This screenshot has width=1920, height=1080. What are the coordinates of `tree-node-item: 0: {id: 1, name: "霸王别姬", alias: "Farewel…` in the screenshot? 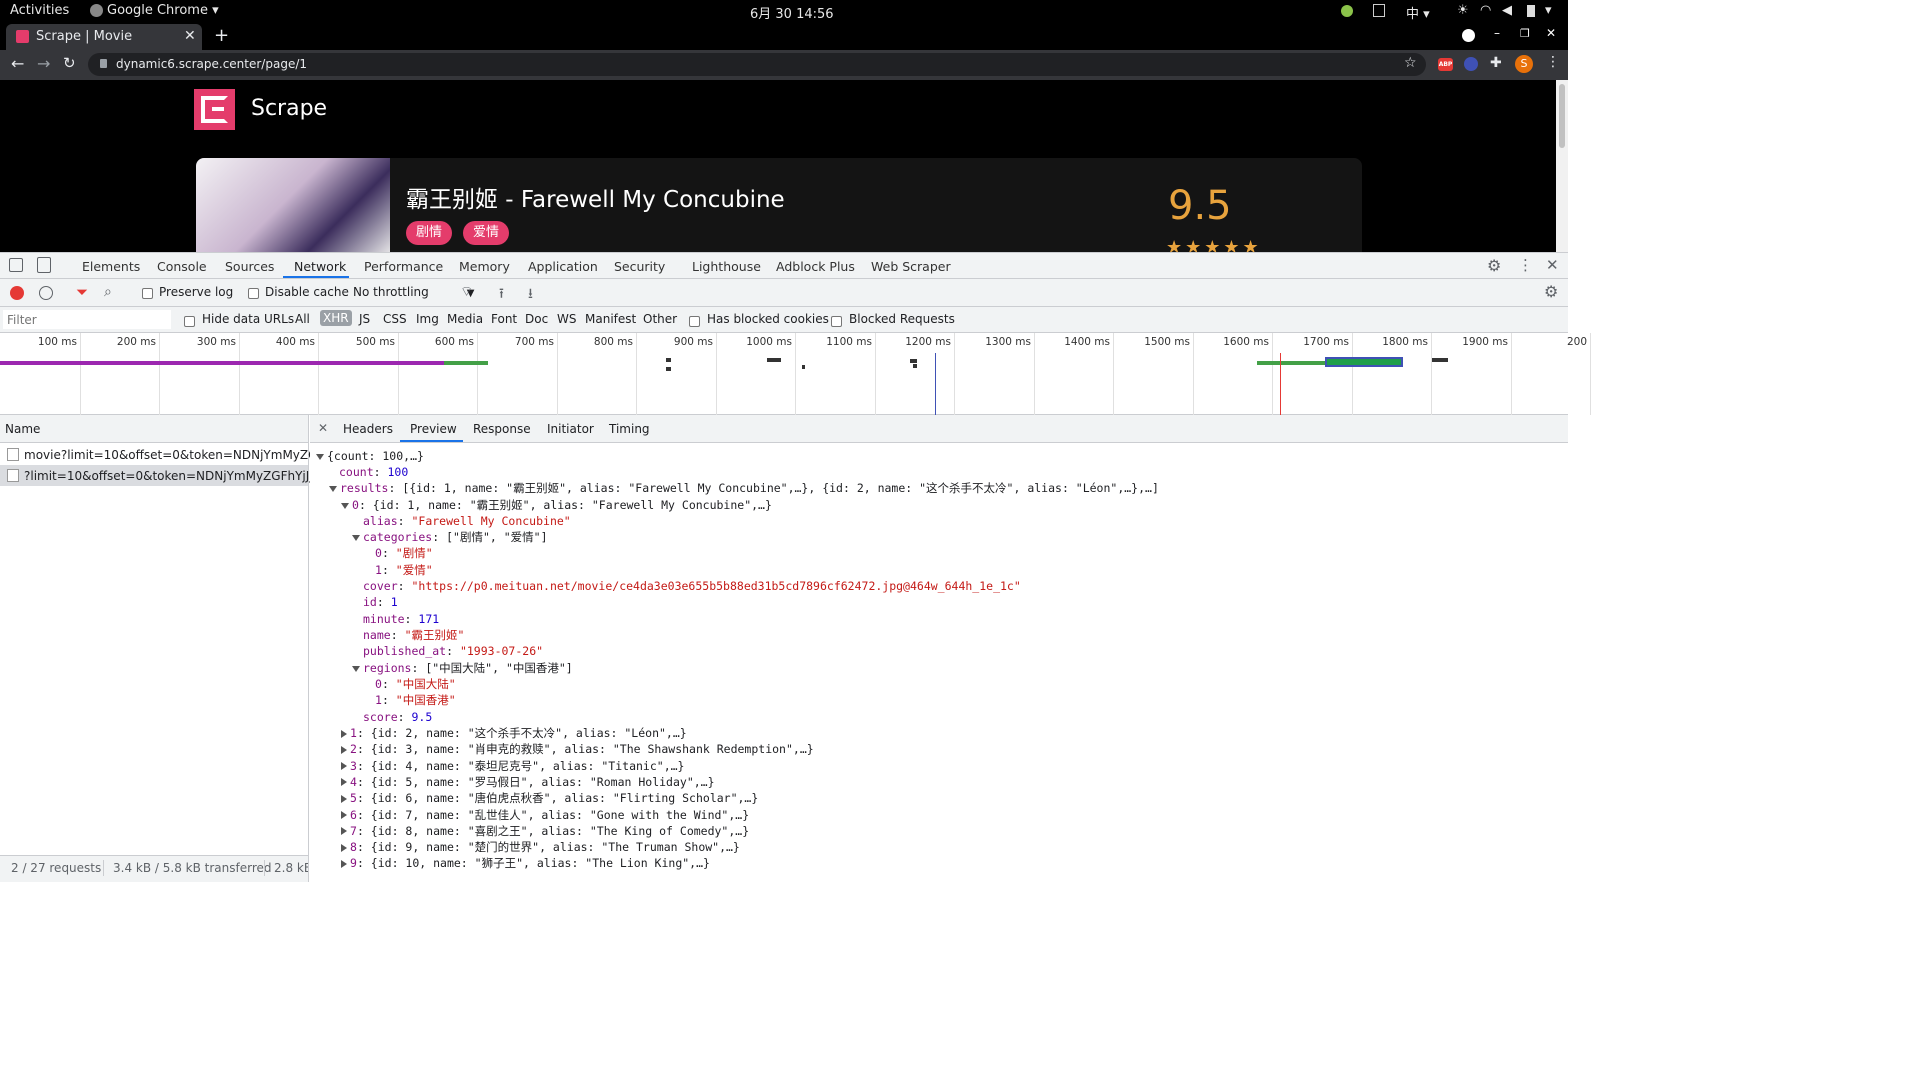 It's located at (556, 505).